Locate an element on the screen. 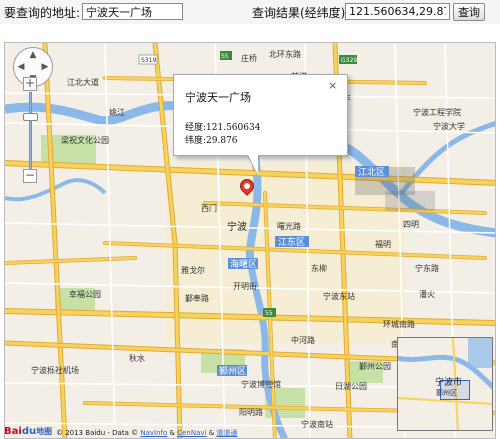  info-title: 宁波天一广场 is located at coordinates (218, 97).